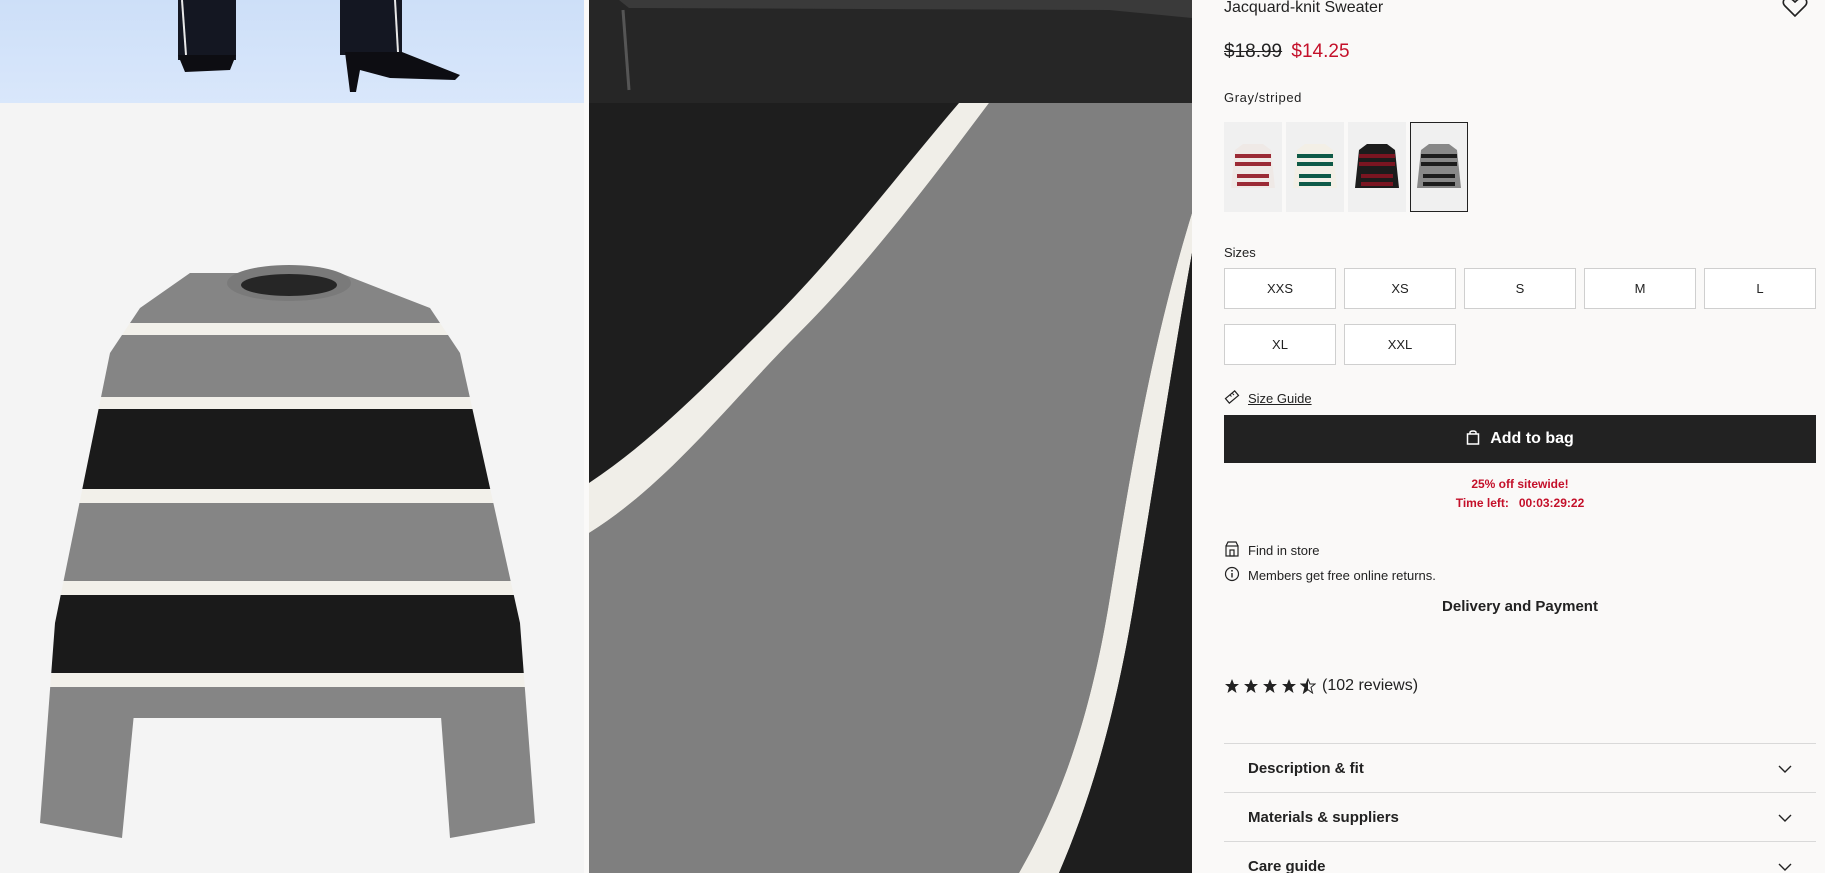 The width and height of the screenshot is (1825, 873). I want to click on find-in-store: Find in store, so click(1272, 550).